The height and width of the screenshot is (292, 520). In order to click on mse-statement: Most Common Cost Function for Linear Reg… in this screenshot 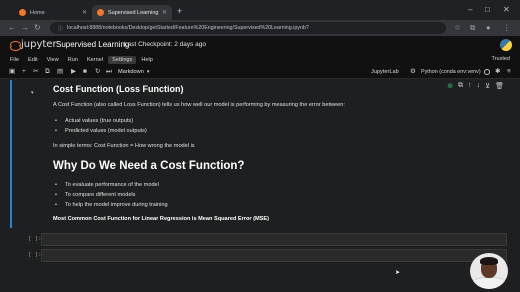, I will do `click(161, 219)`.